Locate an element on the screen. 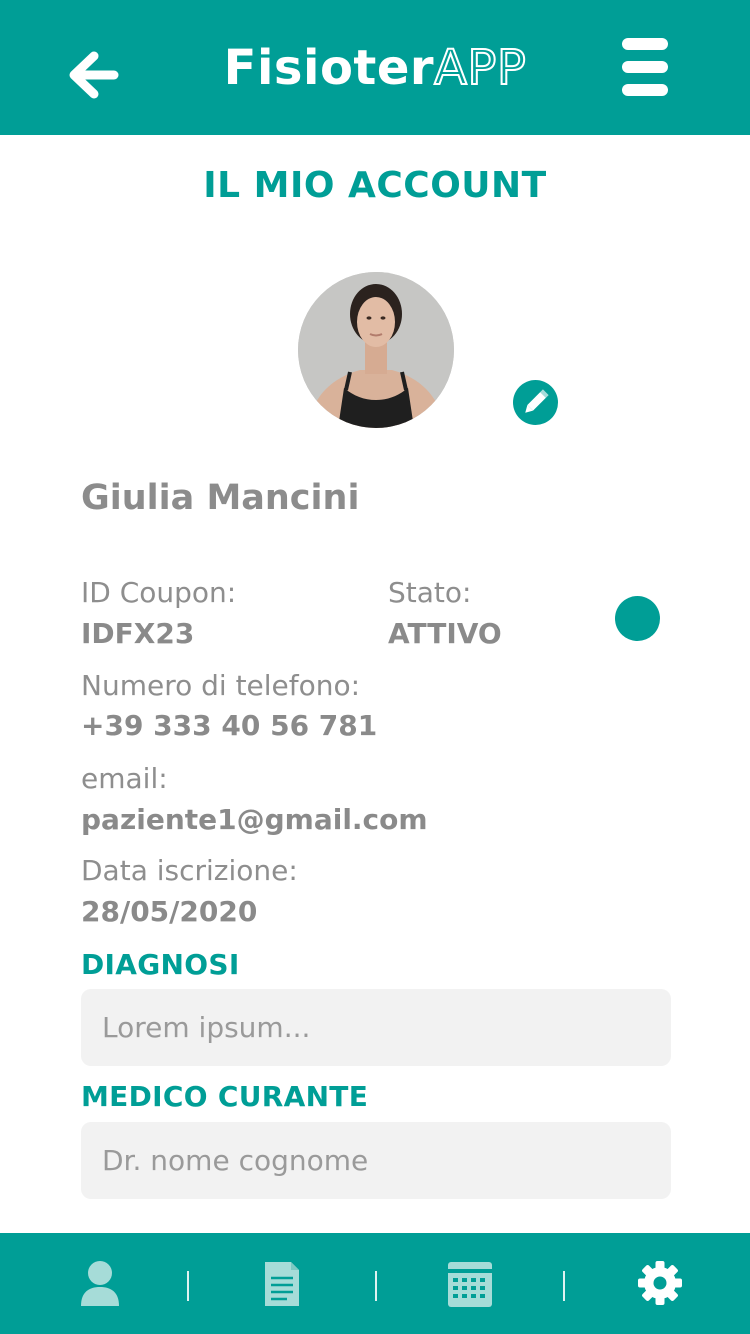  diagnosis-title: DIAGNOSI is located at coordinates (160, 964).